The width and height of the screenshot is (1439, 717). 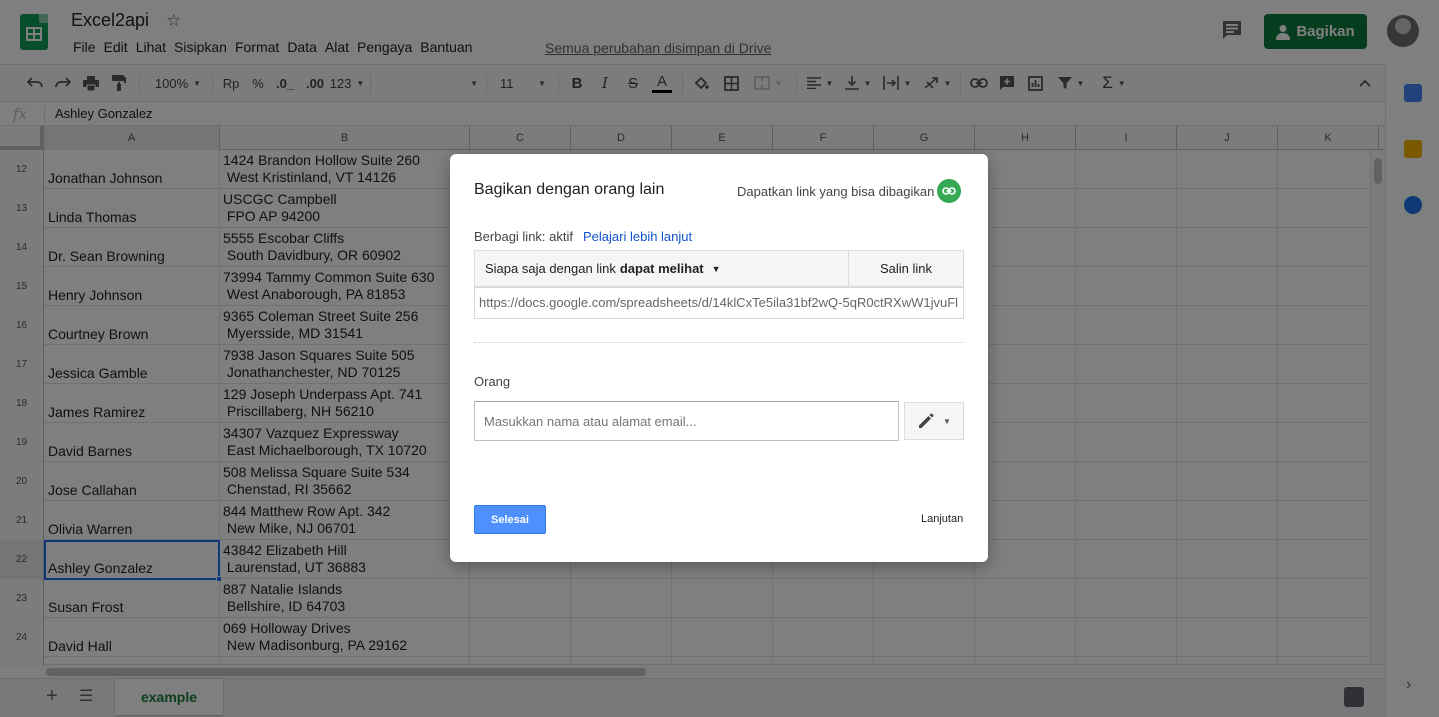 What do you see at coordinates (637, 236) in the screenshot?
I see `learn-more-link: Pelajari lebih lanjut` at bounding box center [637, 236].